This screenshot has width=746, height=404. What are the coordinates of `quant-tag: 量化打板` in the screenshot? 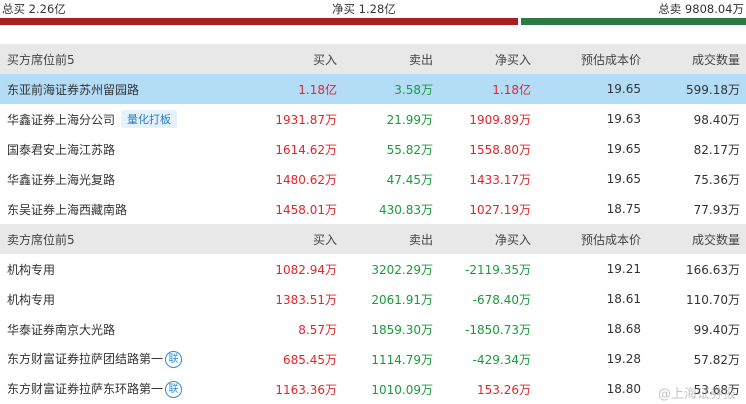 It's located at (149, 119).